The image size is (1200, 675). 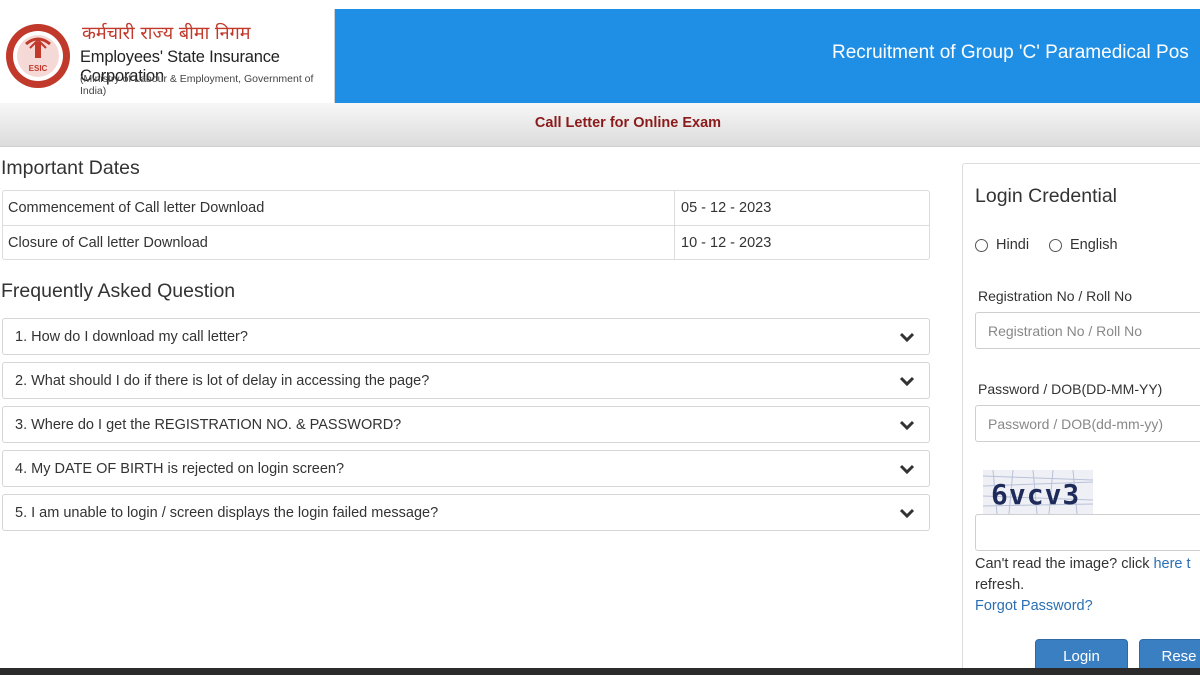 I want to click on page-header-title: Recruitment of Group 'C' Paramedical Pos, so click(x=1010, y=52).